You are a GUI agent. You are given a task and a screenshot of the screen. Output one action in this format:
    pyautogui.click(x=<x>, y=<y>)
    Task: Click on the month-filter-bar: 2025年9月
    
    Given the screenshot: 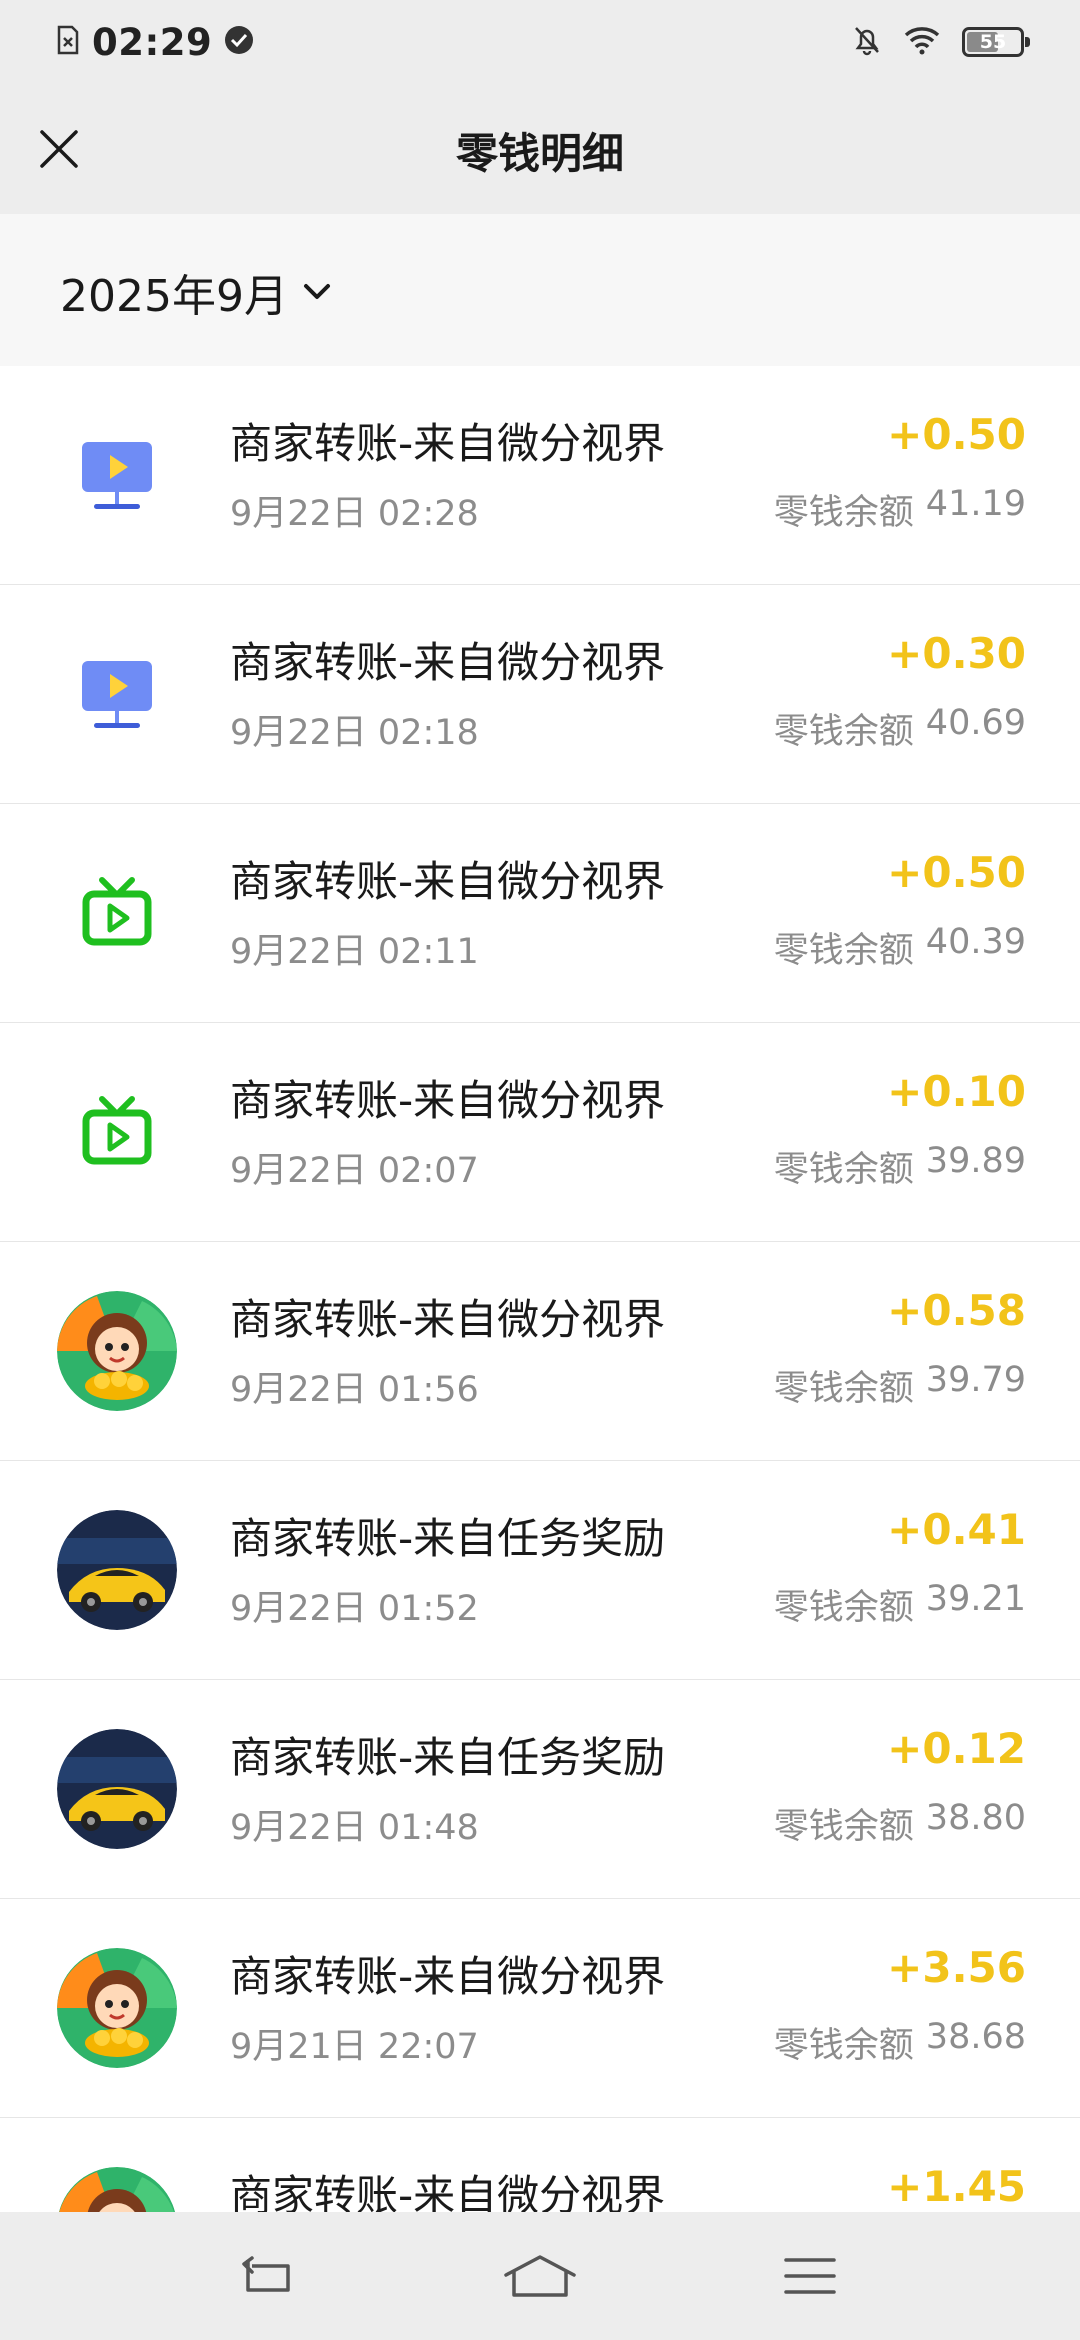 What is the action you would take?
    pyautogui.click(x=540, y=290)
    